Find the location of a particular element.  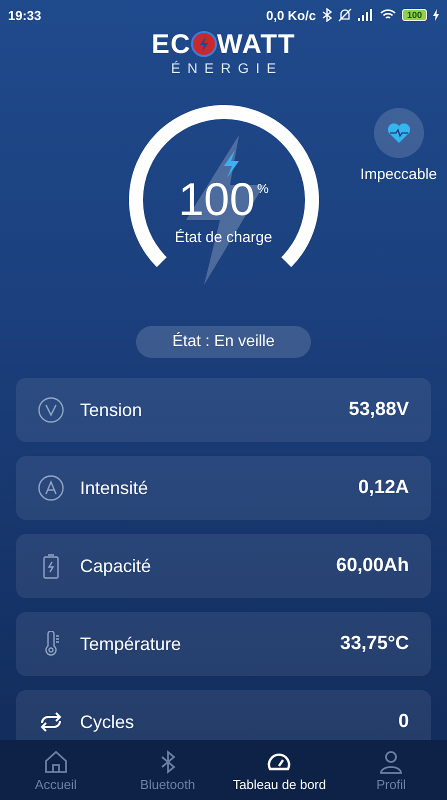

clock: 19:33 is located at coordinates (25, 15).